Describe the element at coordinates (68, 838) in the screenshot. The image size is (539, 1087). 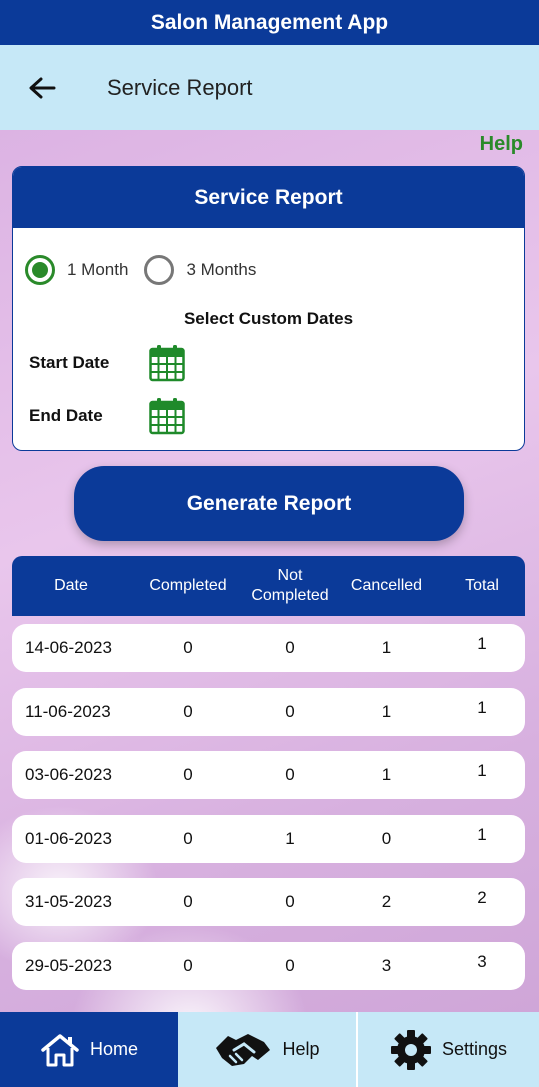
I see `cell-date: 01-06-2023` at that location.